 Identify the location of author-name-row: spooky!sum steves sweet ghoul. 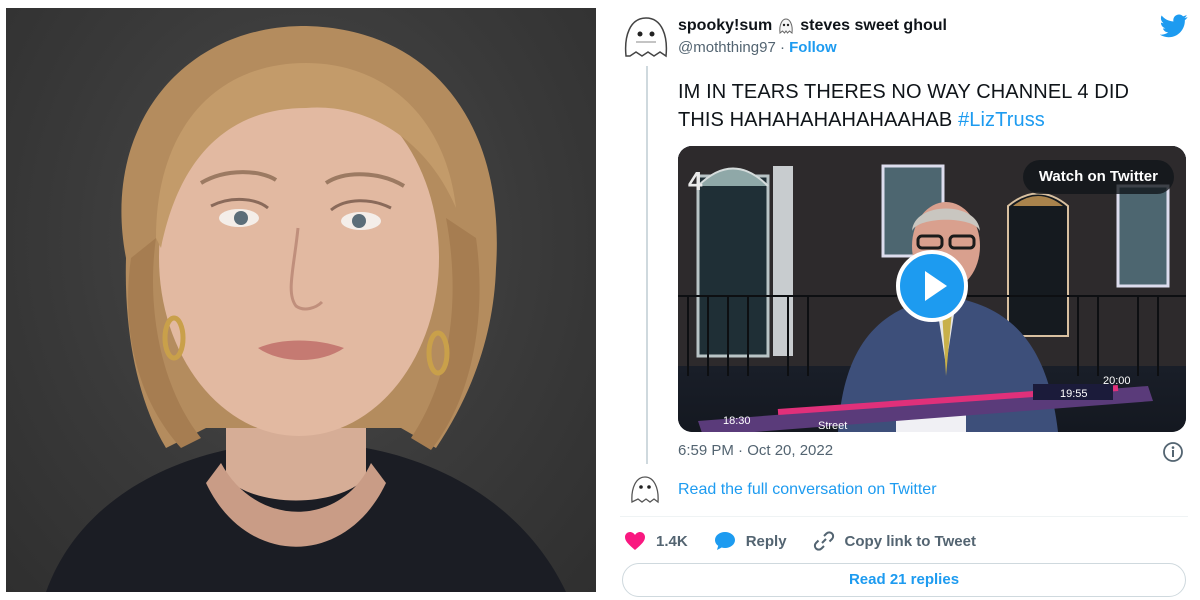
(812, 26).